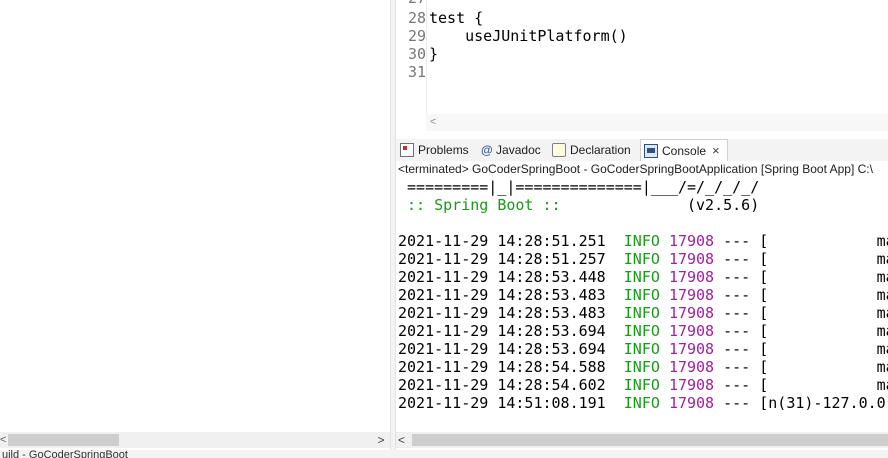 Image resolution: width=888 pixels, height=458 pixels. I want to click on line-number: 31, so click(416, 72).